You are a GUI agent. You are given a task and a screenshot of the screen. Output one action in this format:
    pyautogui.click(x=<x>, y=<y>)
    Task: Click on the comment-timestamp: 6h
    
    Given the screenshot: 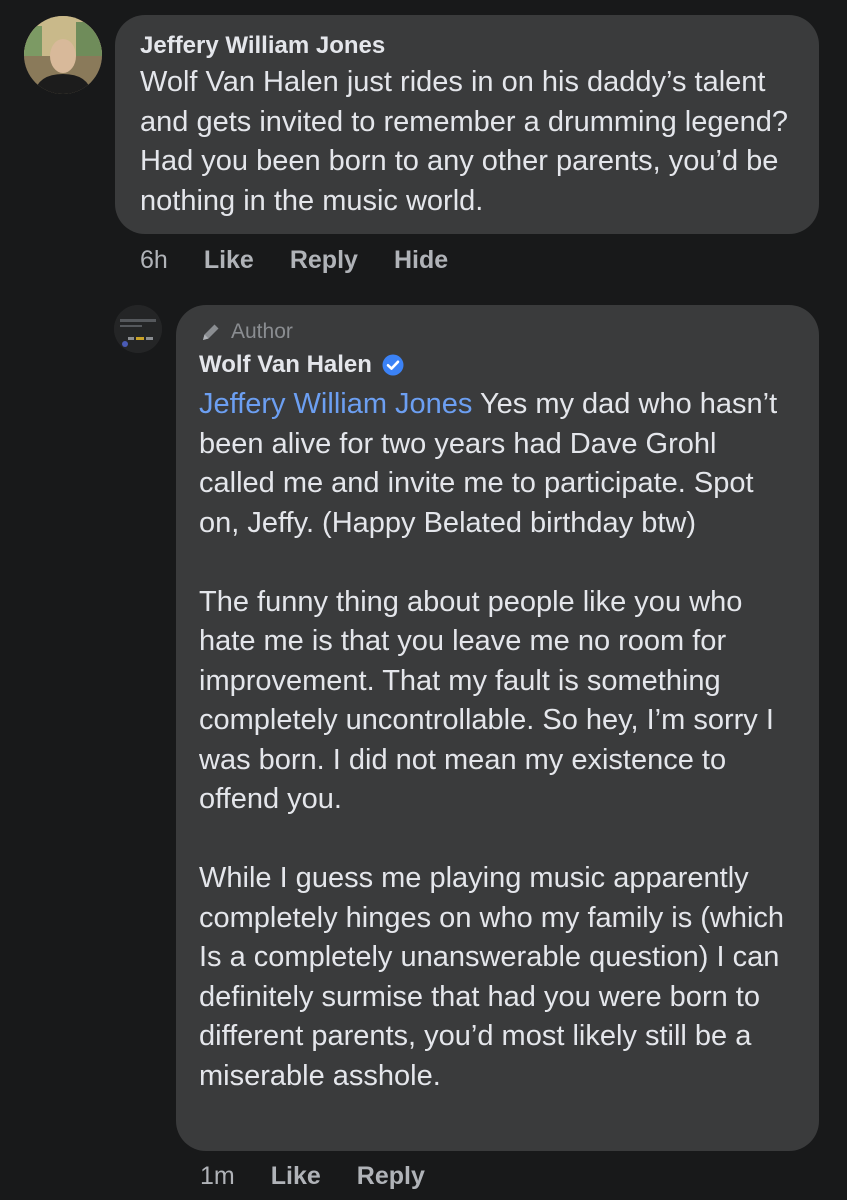 What is the action you would take?
    pyautogui.click(x=154, y=260)
    